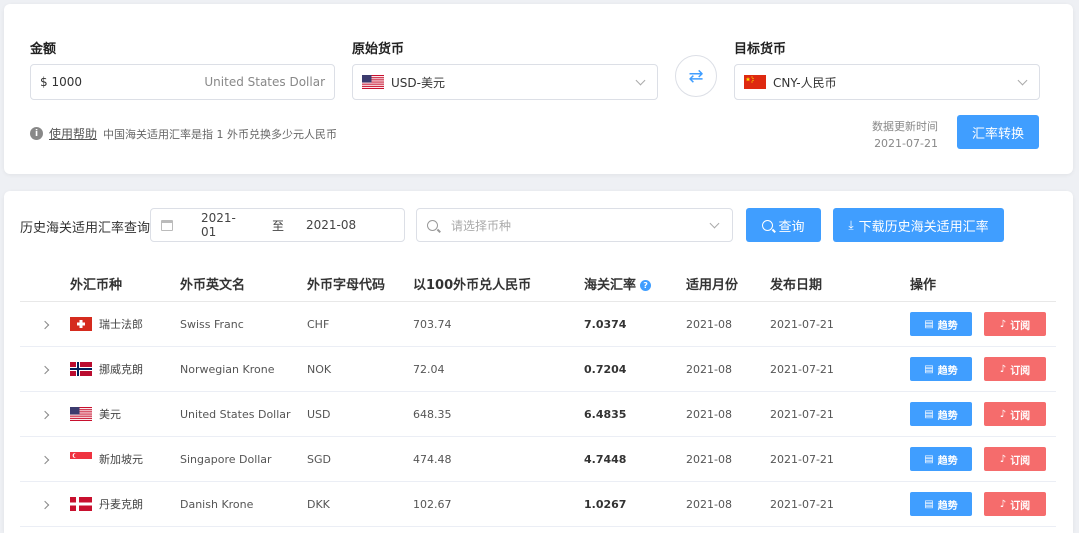 Image resolution: width=1079 pixels, height=533 pixels. What do you see at coordinates (73, 133) in the screenshot?
I see `help-link: 使用帮助` at bounding box center [73, 133].